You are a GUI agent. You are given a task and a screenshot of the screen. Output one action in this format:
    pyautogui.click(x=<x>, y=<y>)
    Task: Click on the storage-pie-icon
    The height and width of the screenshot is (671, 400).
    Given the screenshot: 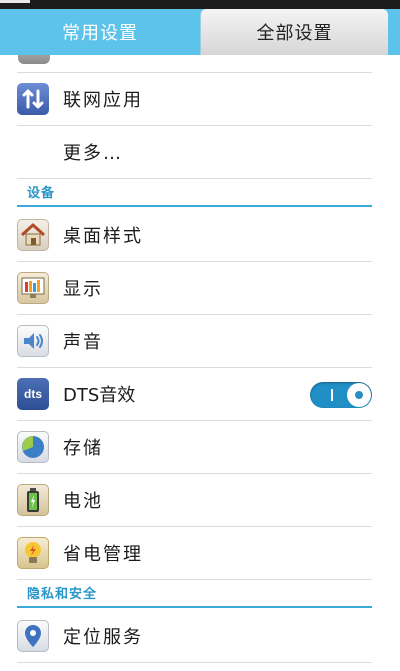 What is the action you would take?
    pyautogui.click(x=33, y=447)
    